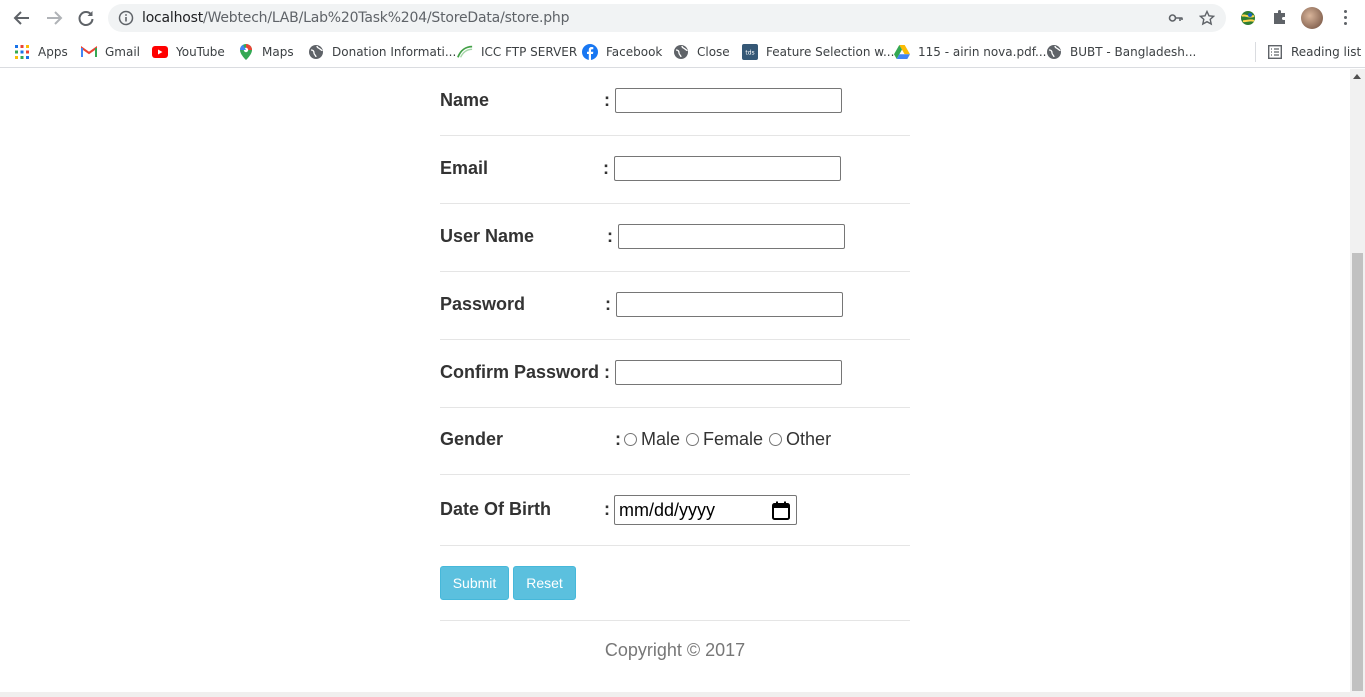 This screenshot has height=697, width=1365. What do you see at coordinates (1312, 18) in the screenshot?
I see `profile-avatar` at bounding box center [1312, 18].